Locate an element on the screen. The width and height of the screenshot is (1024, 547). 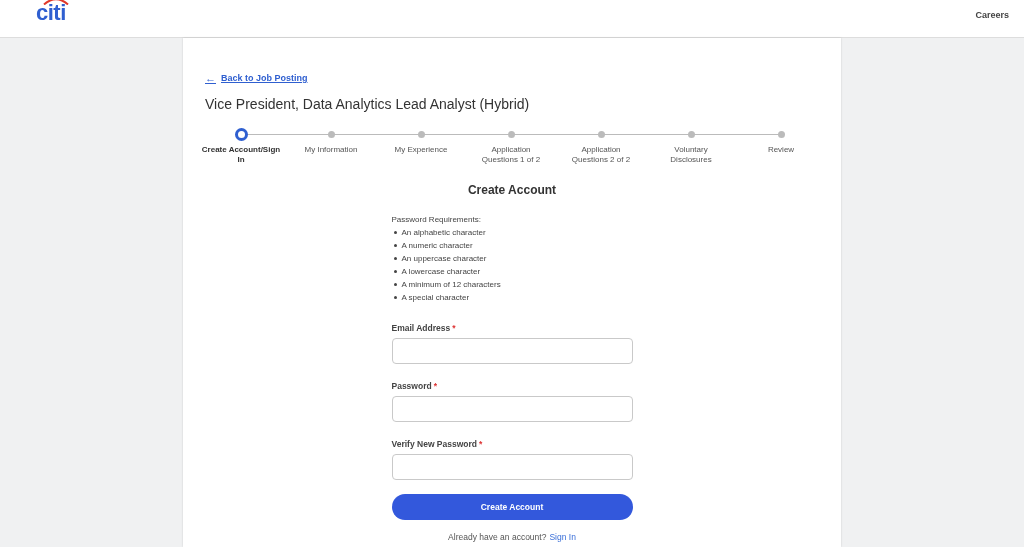
step-label: My Information is located at coordinates (331, 150).